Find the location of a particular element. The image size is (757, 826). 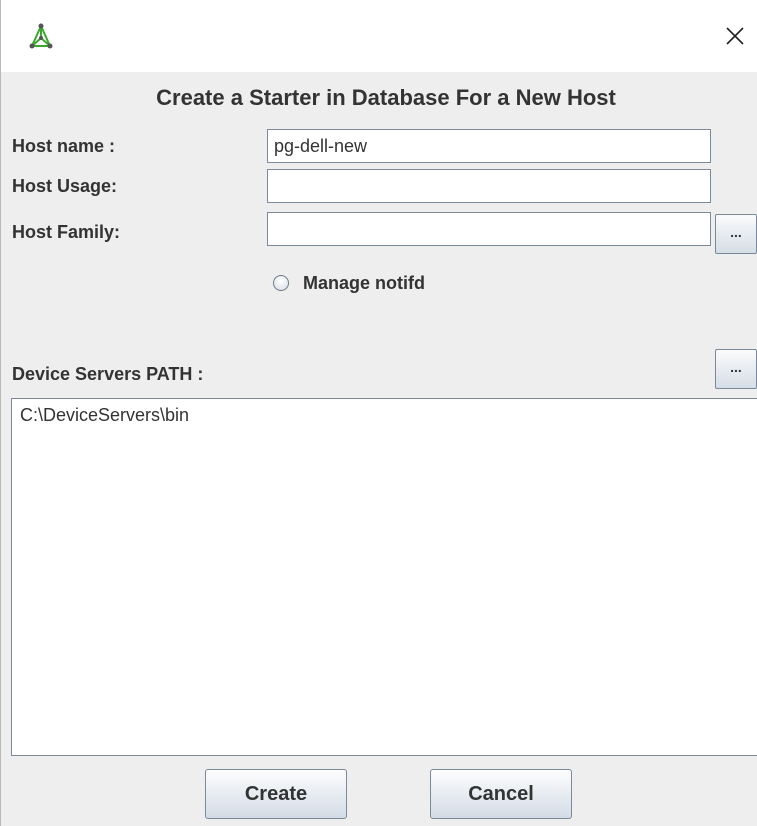

manage-notifd-radio is located at coordinates (281, 283).